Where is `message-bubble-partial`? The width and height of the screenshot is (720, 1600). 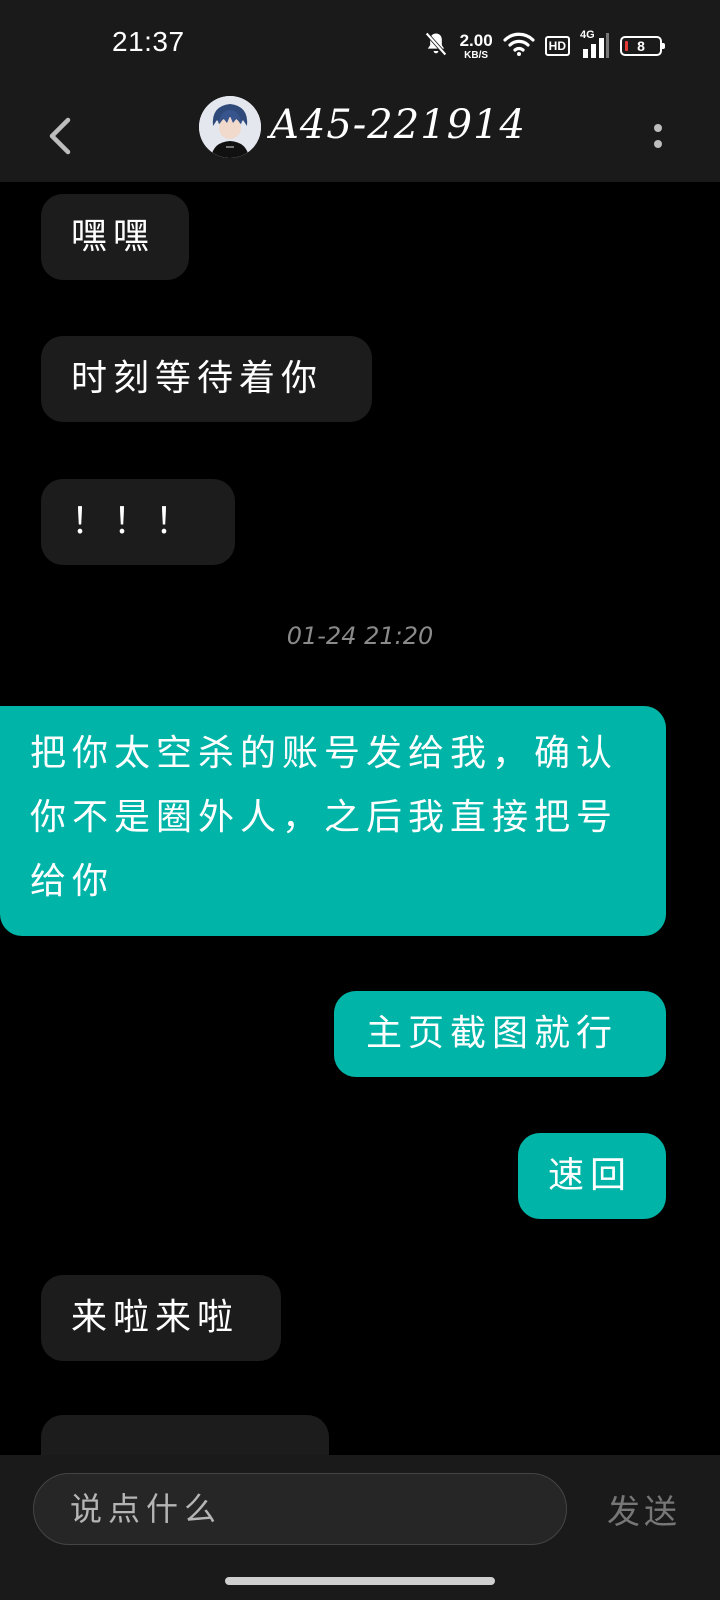
message-bubble-partial is located at coordinates (185, 1435).